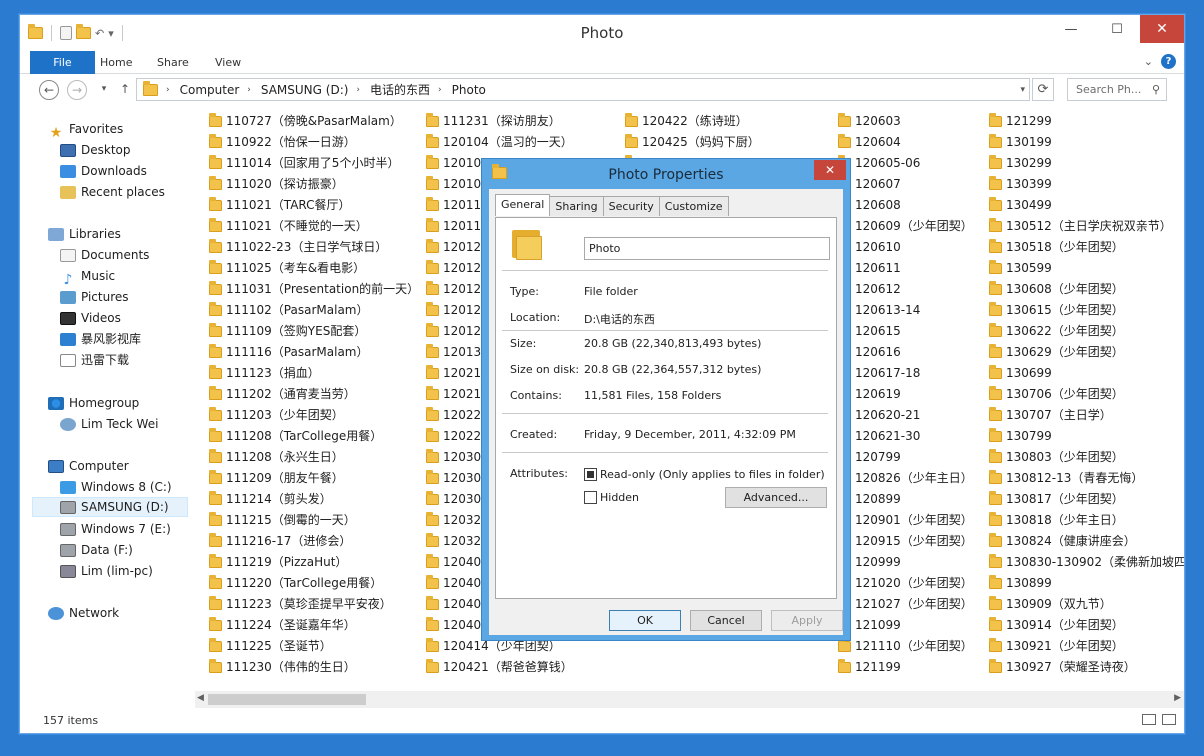 This screenshot has height=756, width=1204. I want to click on sidebar-item-windows8-c: Windows 8 (C:), so click(116, 487).